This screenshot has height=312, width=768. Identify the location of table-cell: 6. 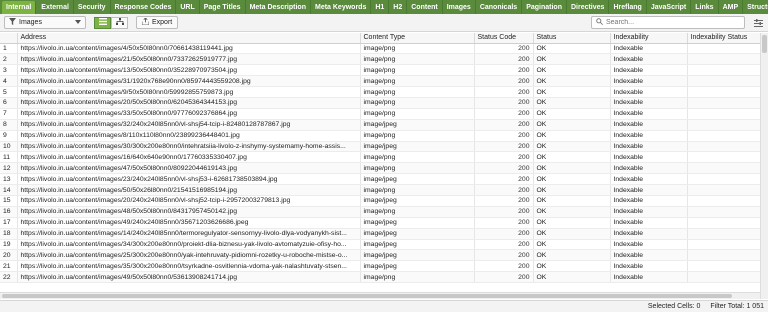
(9, 103).